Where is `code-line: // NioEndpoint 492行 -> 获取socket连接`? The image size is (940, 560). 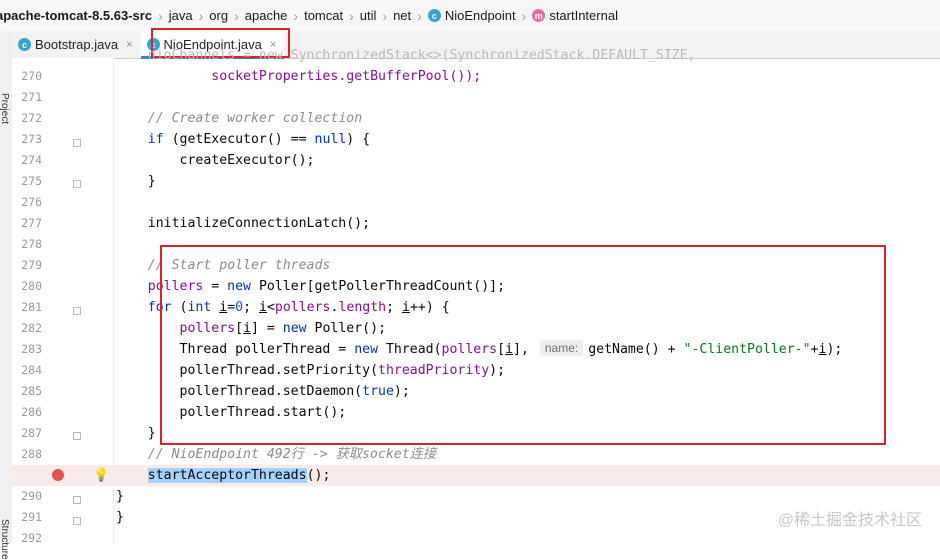 code-line: // NioEndpoint 492行 -> 获取socket连接 is located at coordinates (528, 454).